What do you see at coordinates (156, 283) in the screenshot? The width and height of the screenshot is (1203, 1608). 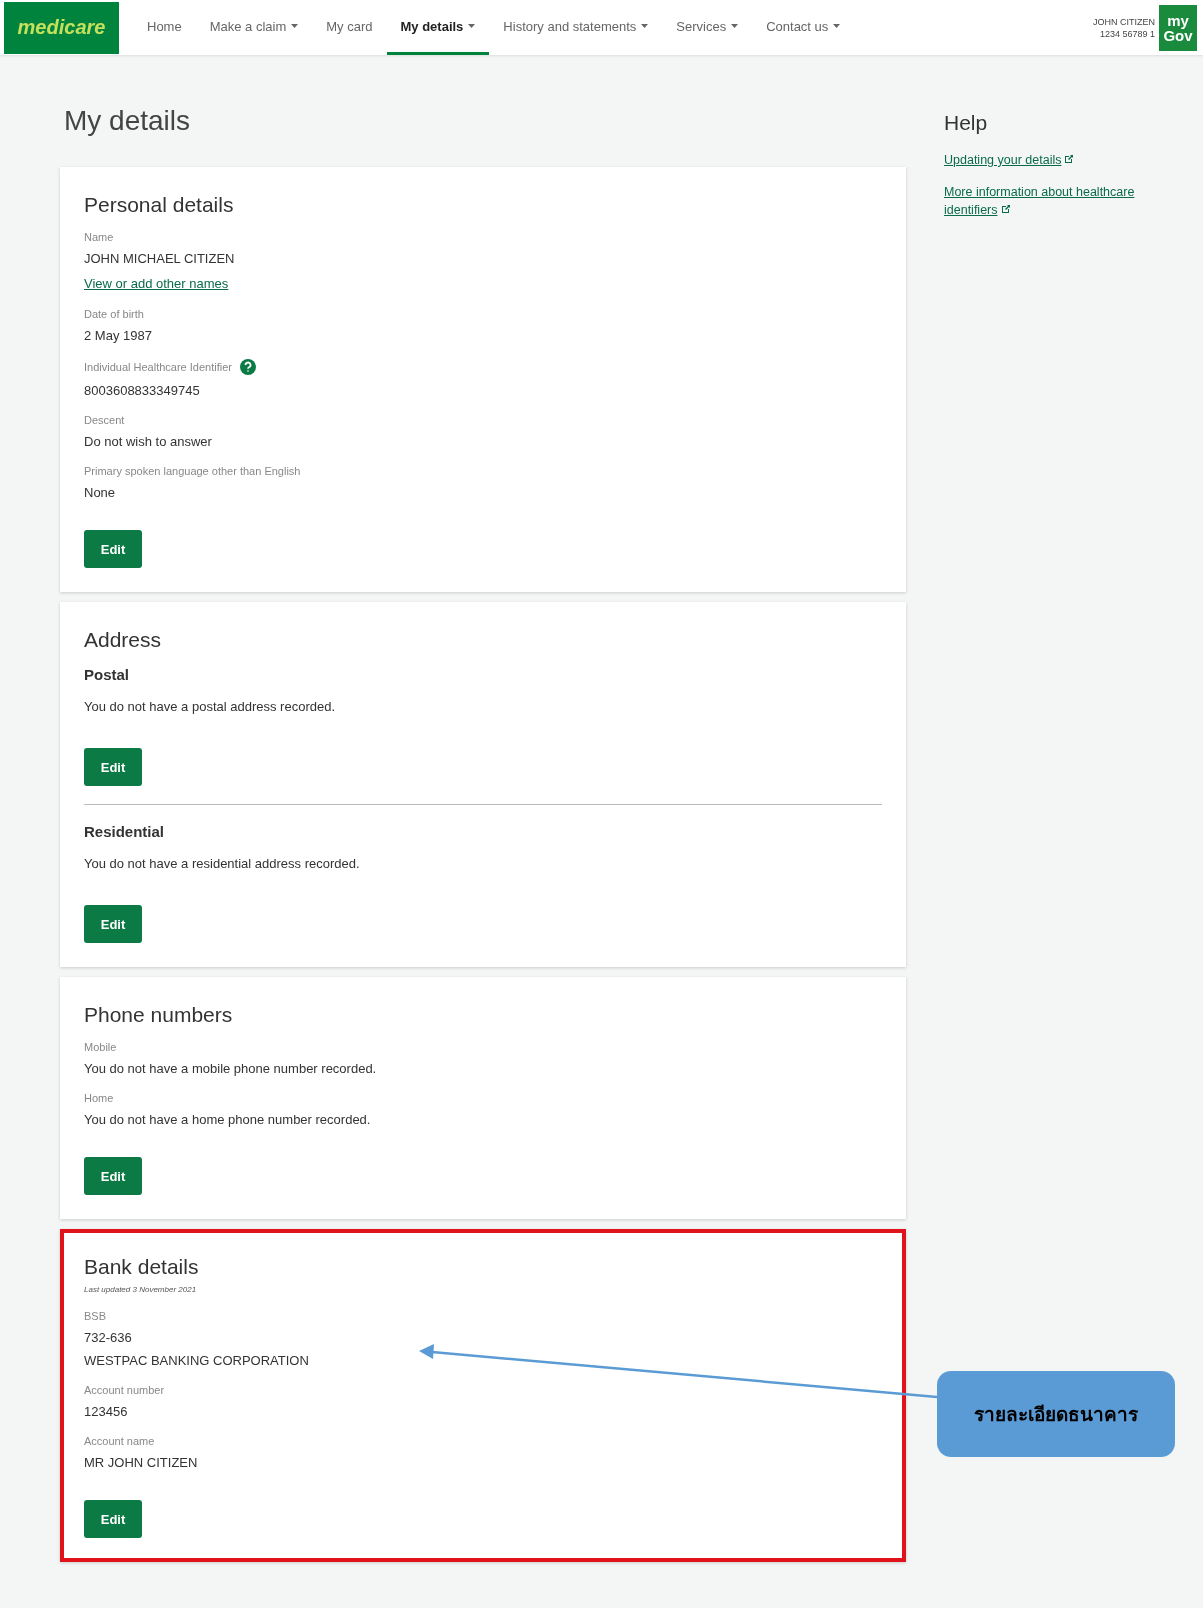 I see `view-names-link: View or add other names` at bounding box center [156, 283].